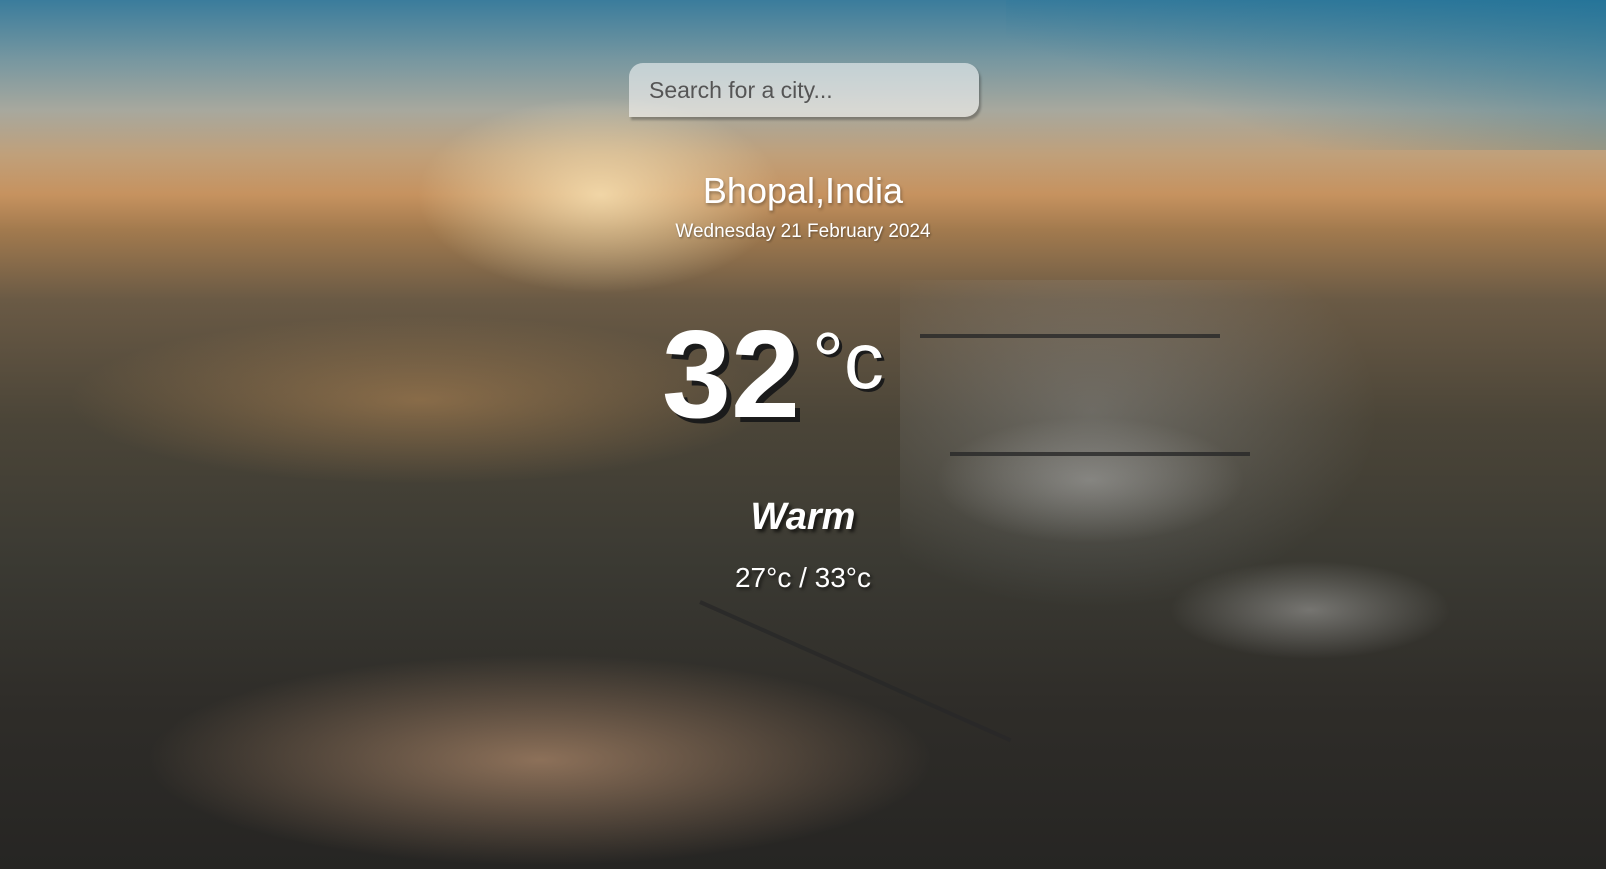 This screenshot has width=1606, height=869. What do you see at coordinates (847, 360) in the screenshot?
I see `temperature-unit: °c` at bounding box center [847, 360].